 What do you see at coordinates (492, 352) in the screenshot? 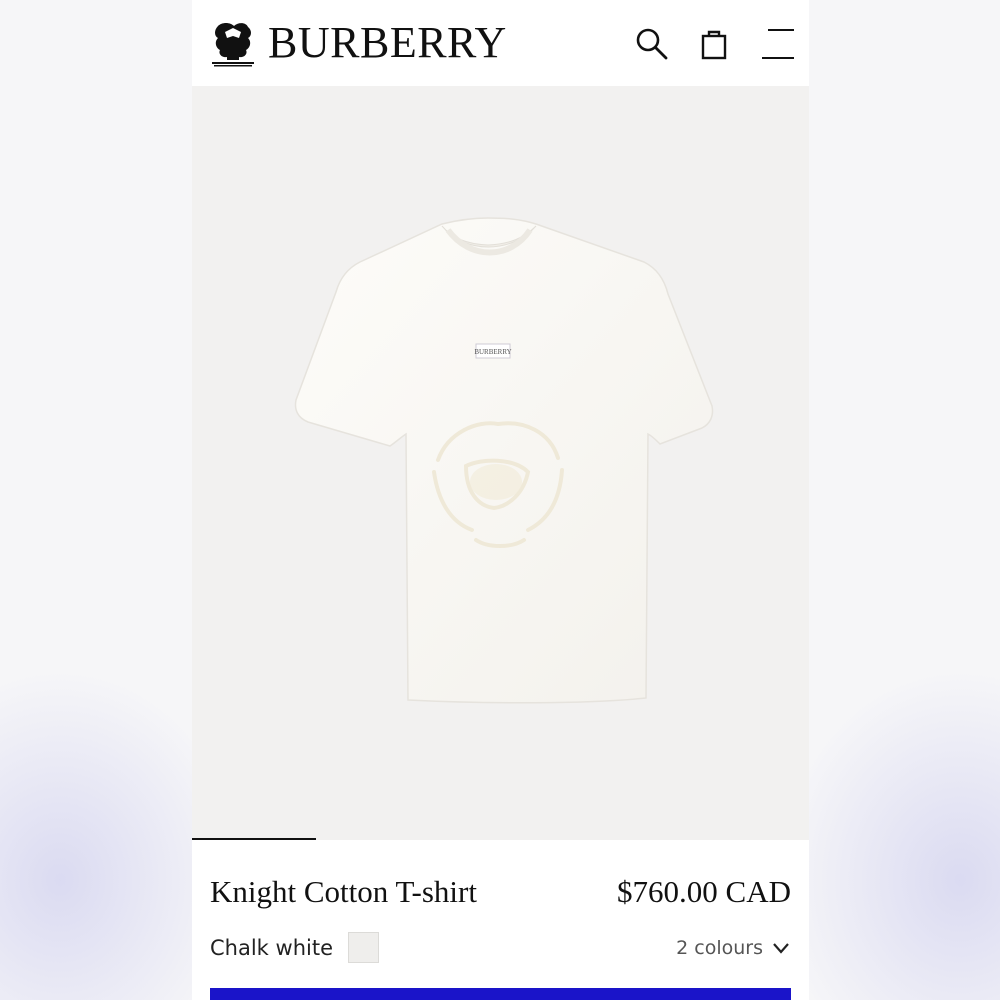
I see `neck-label: BURBERRY` at bounding box center [492, 352].